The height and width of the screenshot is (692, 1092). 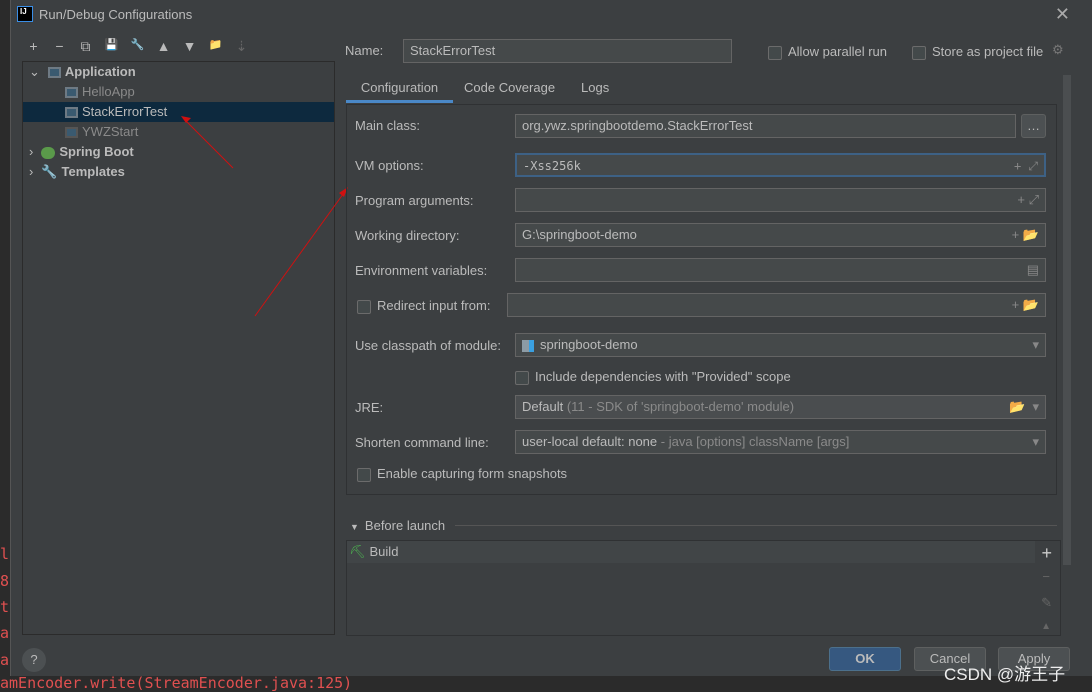 I want to click on list-item: ⛏ Build, so click(x=691, y=552).